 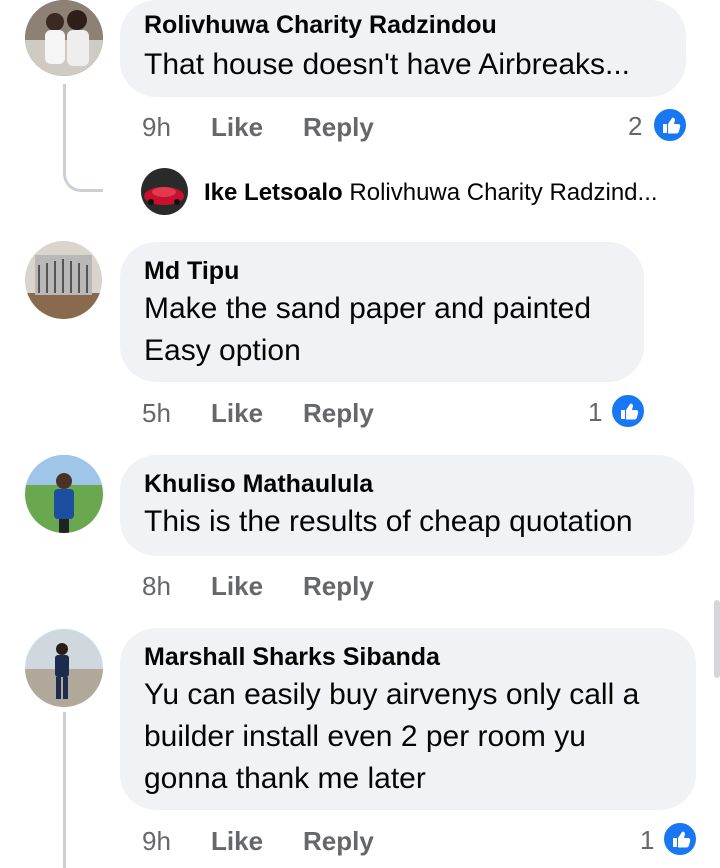 What do you see at coordinates (408, 657) in the screenshot?
I see `comment-author: Marshall Sharks Sibanda` at bounding box center [408, 657].